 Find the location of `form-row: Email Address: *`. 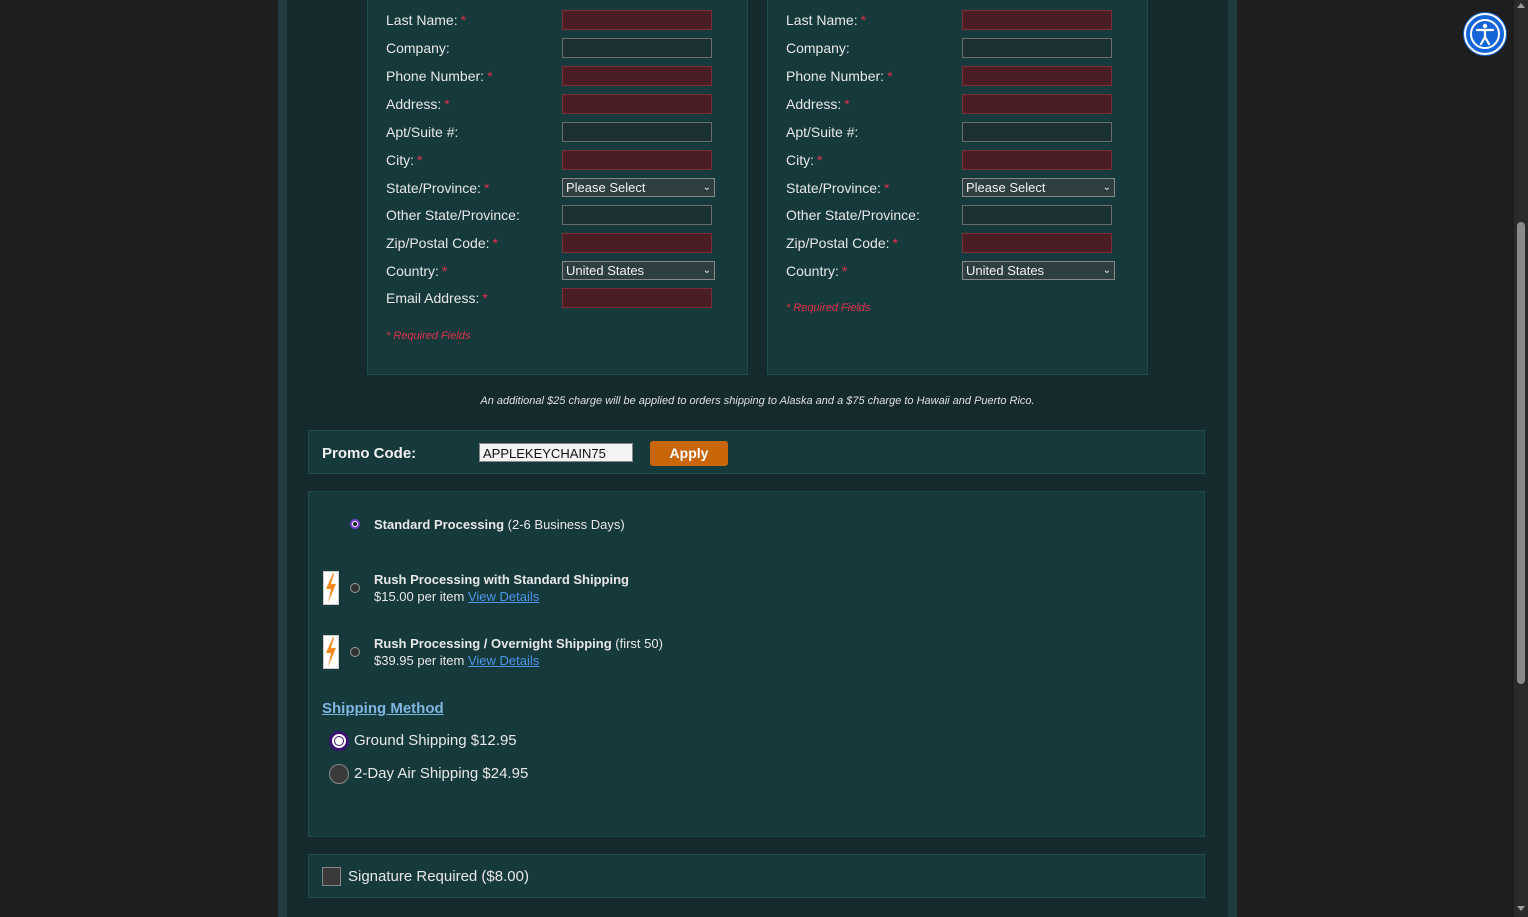

form-row: Email Address: * is located at coordinates (557, 299).